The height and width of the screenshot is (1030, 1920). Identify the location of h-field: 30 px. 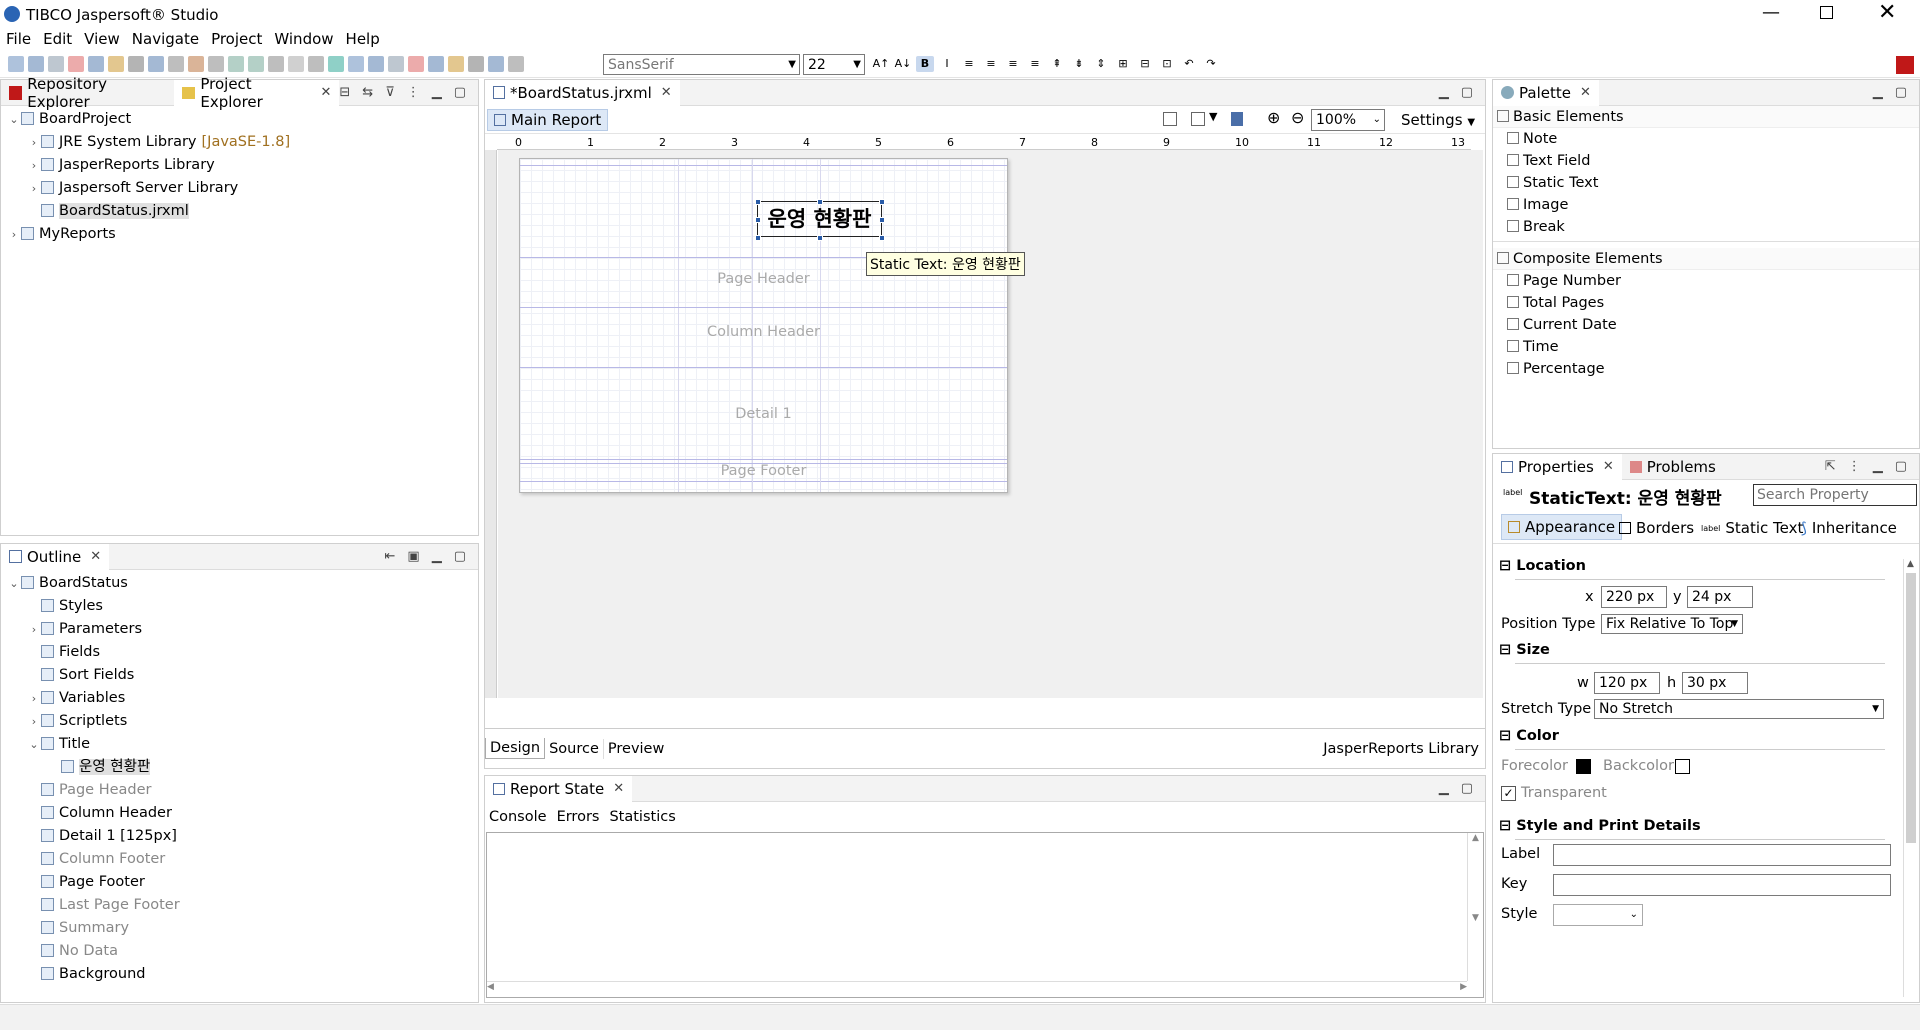
(1715, 683).